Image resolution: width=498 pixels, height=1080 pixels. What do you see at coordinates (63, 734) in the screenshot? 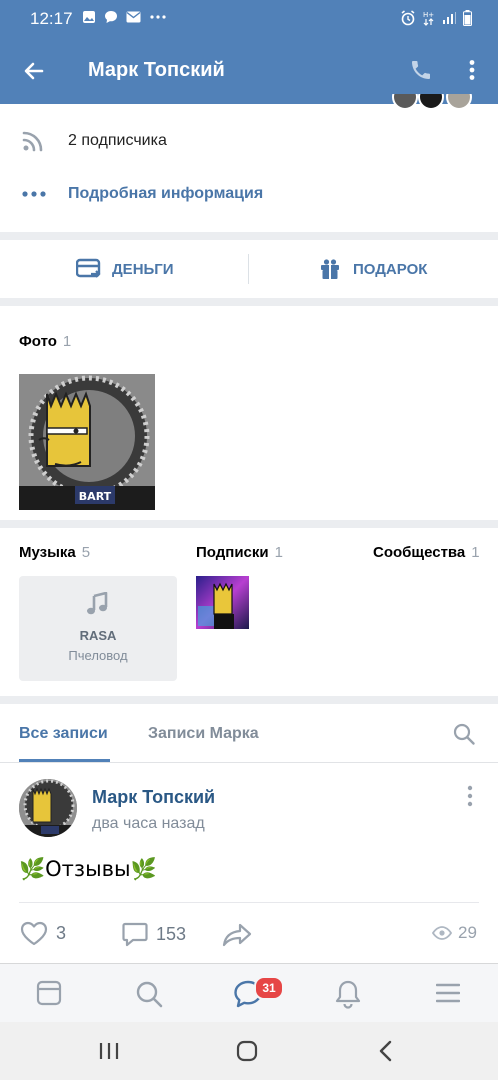
I see `tab-all-posts: Все записи` at bounding box center [63, 734].